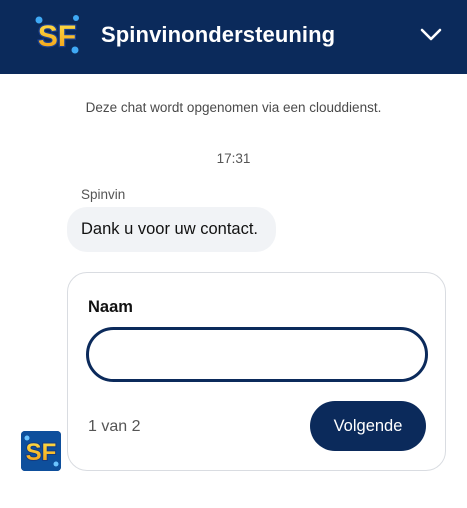 Image resolution: width=467 pixels, height=508 pixels. I want to click on collapse-button, so click(431, 35).